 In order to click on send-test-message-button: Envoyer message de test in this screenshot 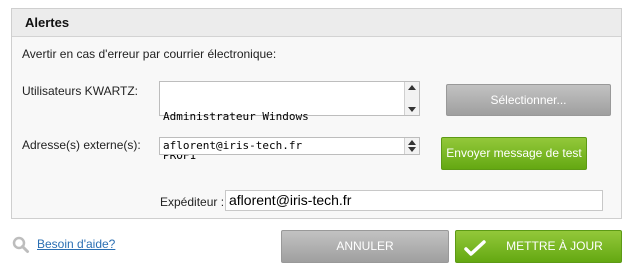, I will do `click(514, 153)`.